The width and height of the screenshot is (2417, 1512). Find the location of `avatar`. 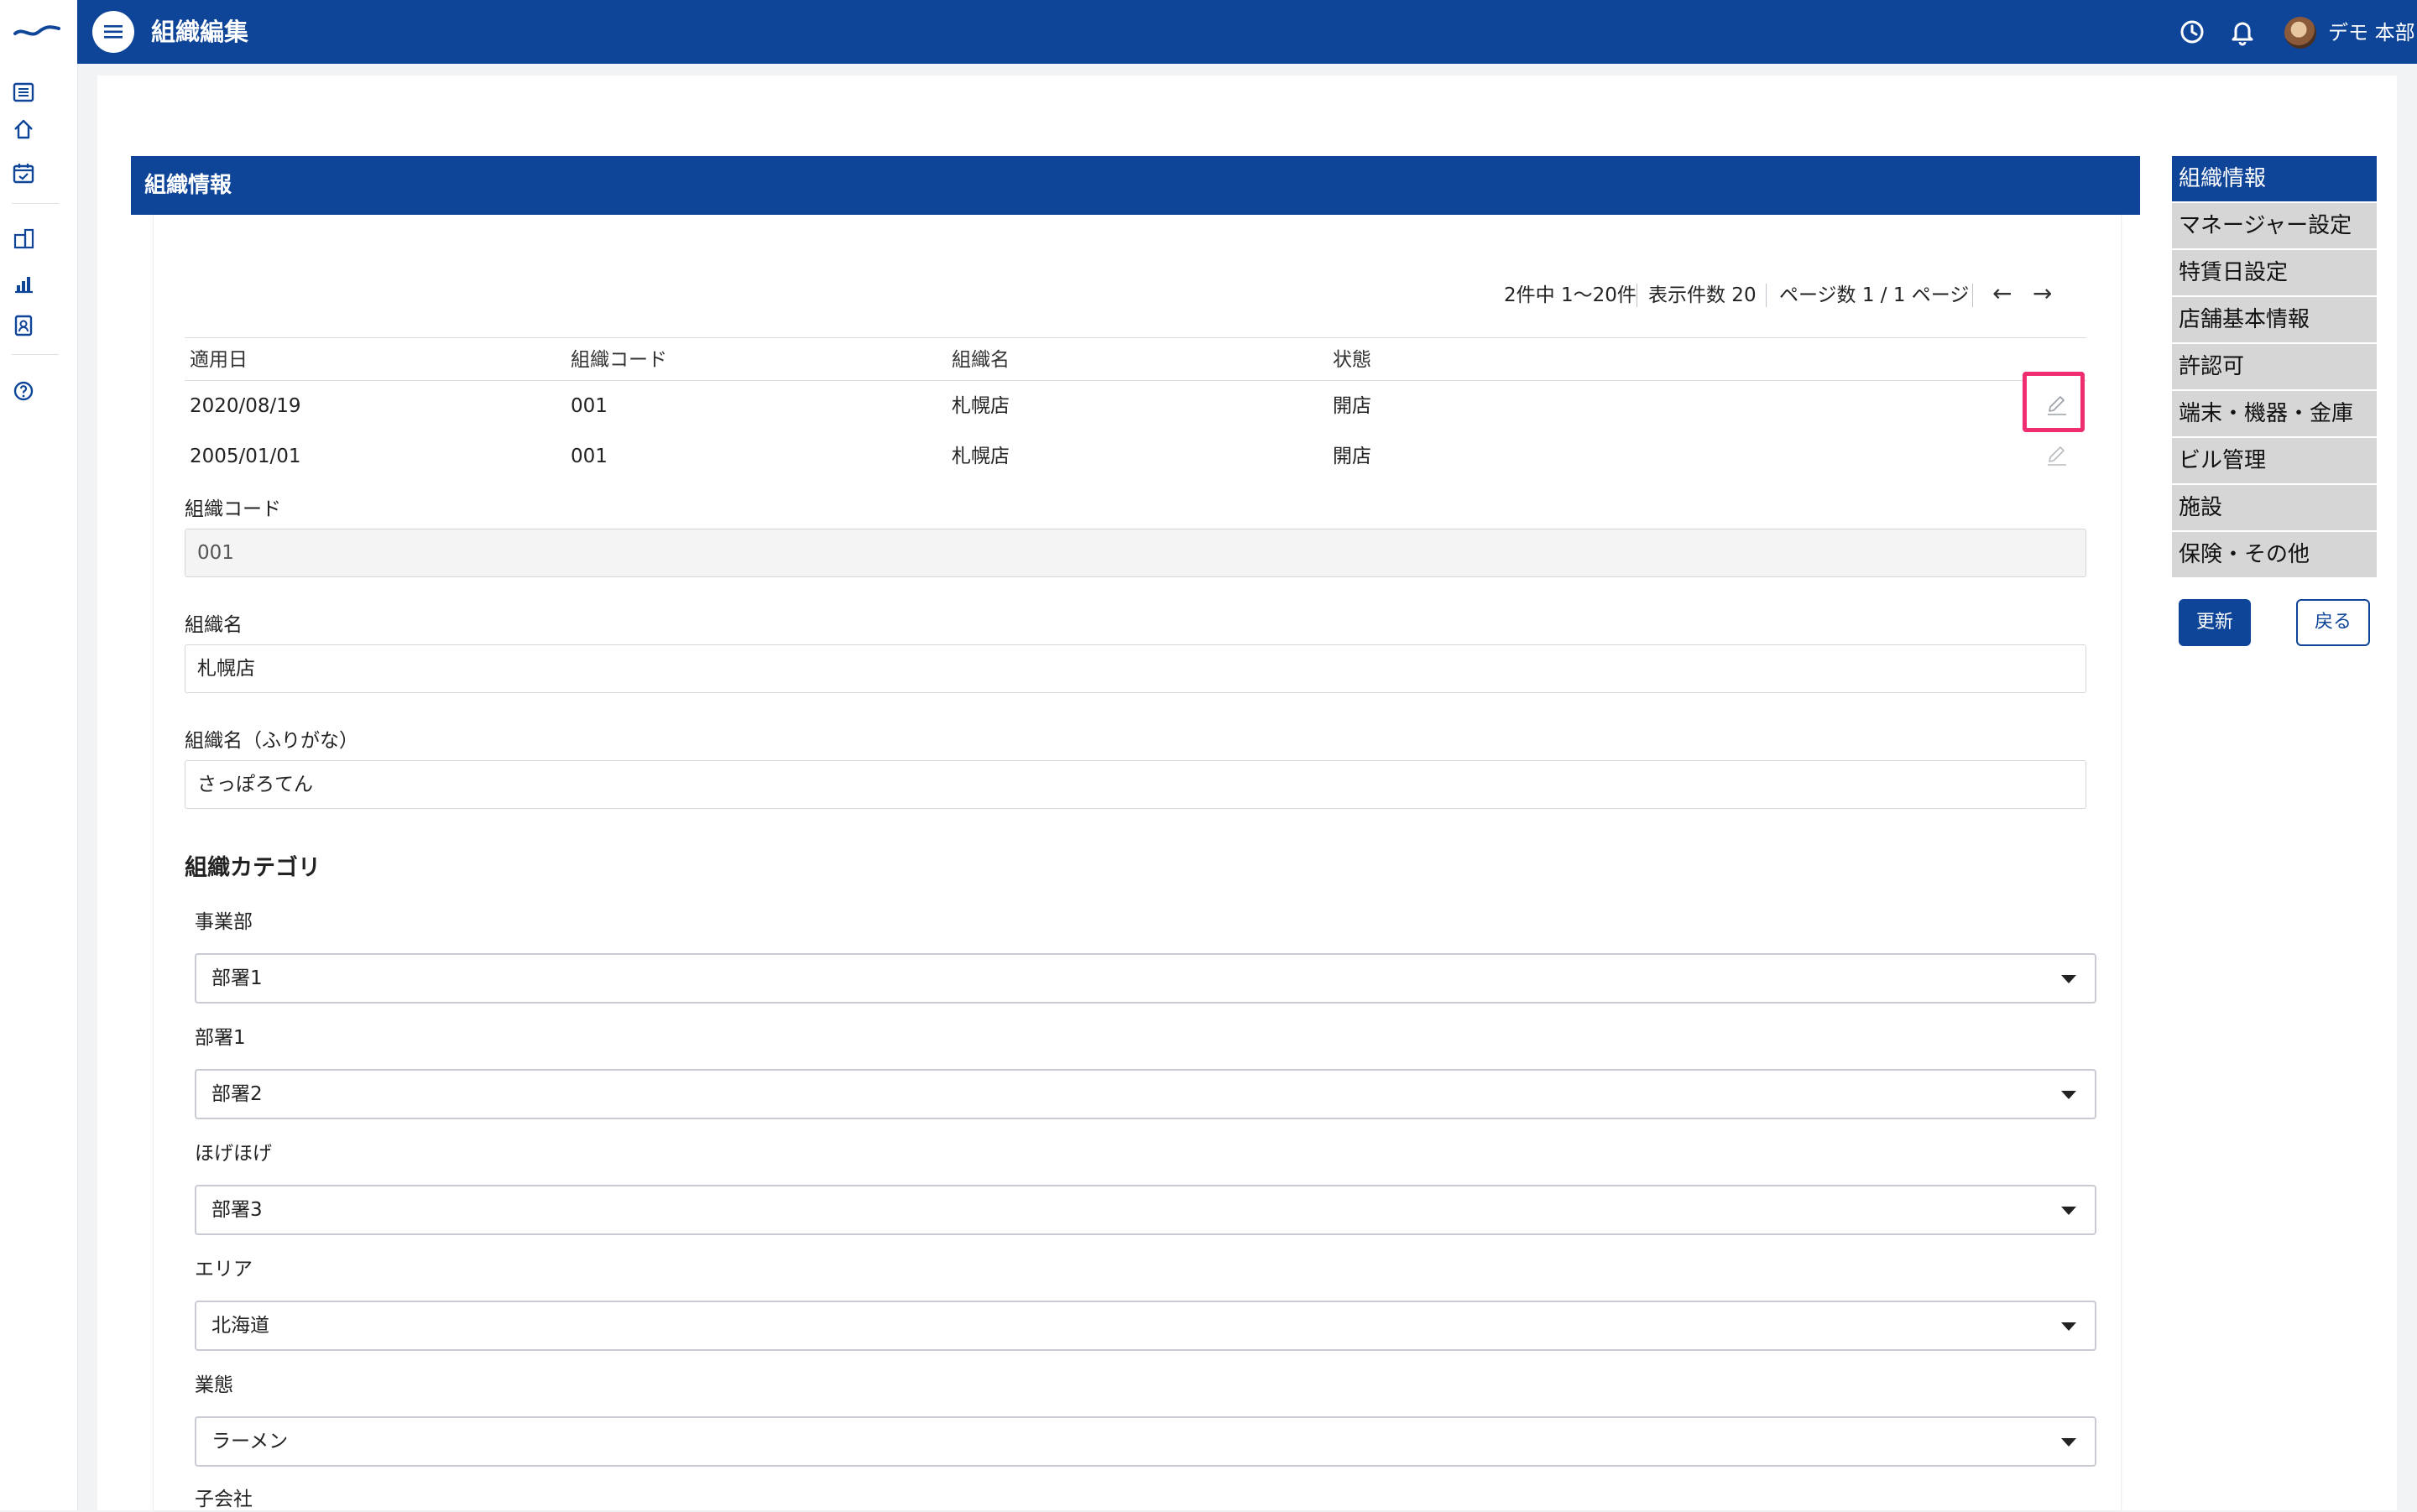

avatar is located at coordinates (2300, 33).